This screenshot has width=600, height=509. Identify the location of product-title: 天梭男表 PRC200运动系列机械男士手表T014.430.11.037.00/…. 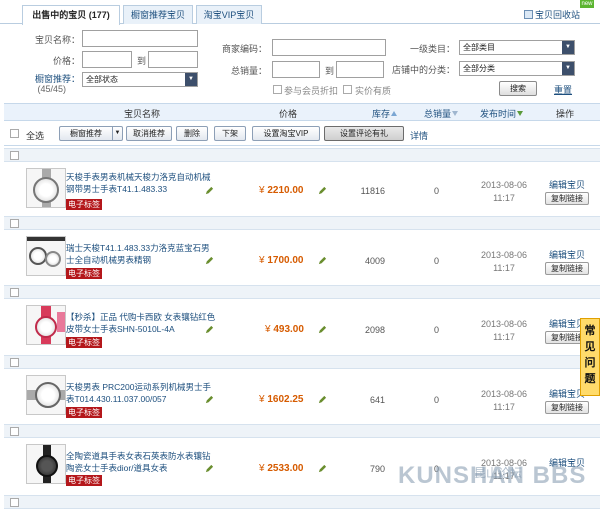
(141, 393).